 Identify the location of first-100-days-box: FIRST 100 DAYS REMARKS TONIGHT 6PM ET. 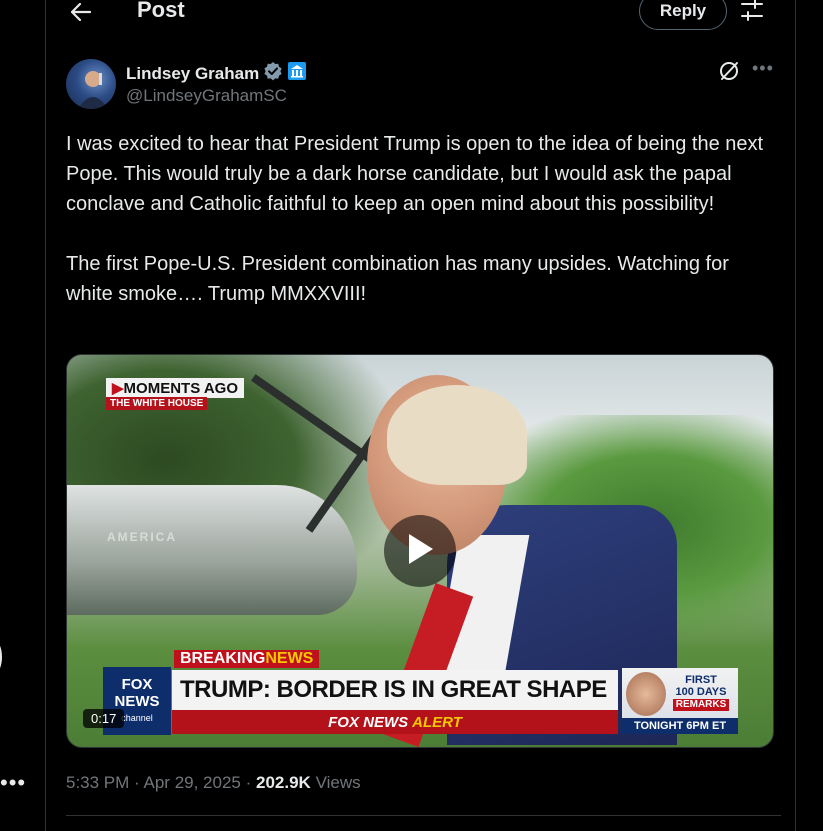
(680, 701).